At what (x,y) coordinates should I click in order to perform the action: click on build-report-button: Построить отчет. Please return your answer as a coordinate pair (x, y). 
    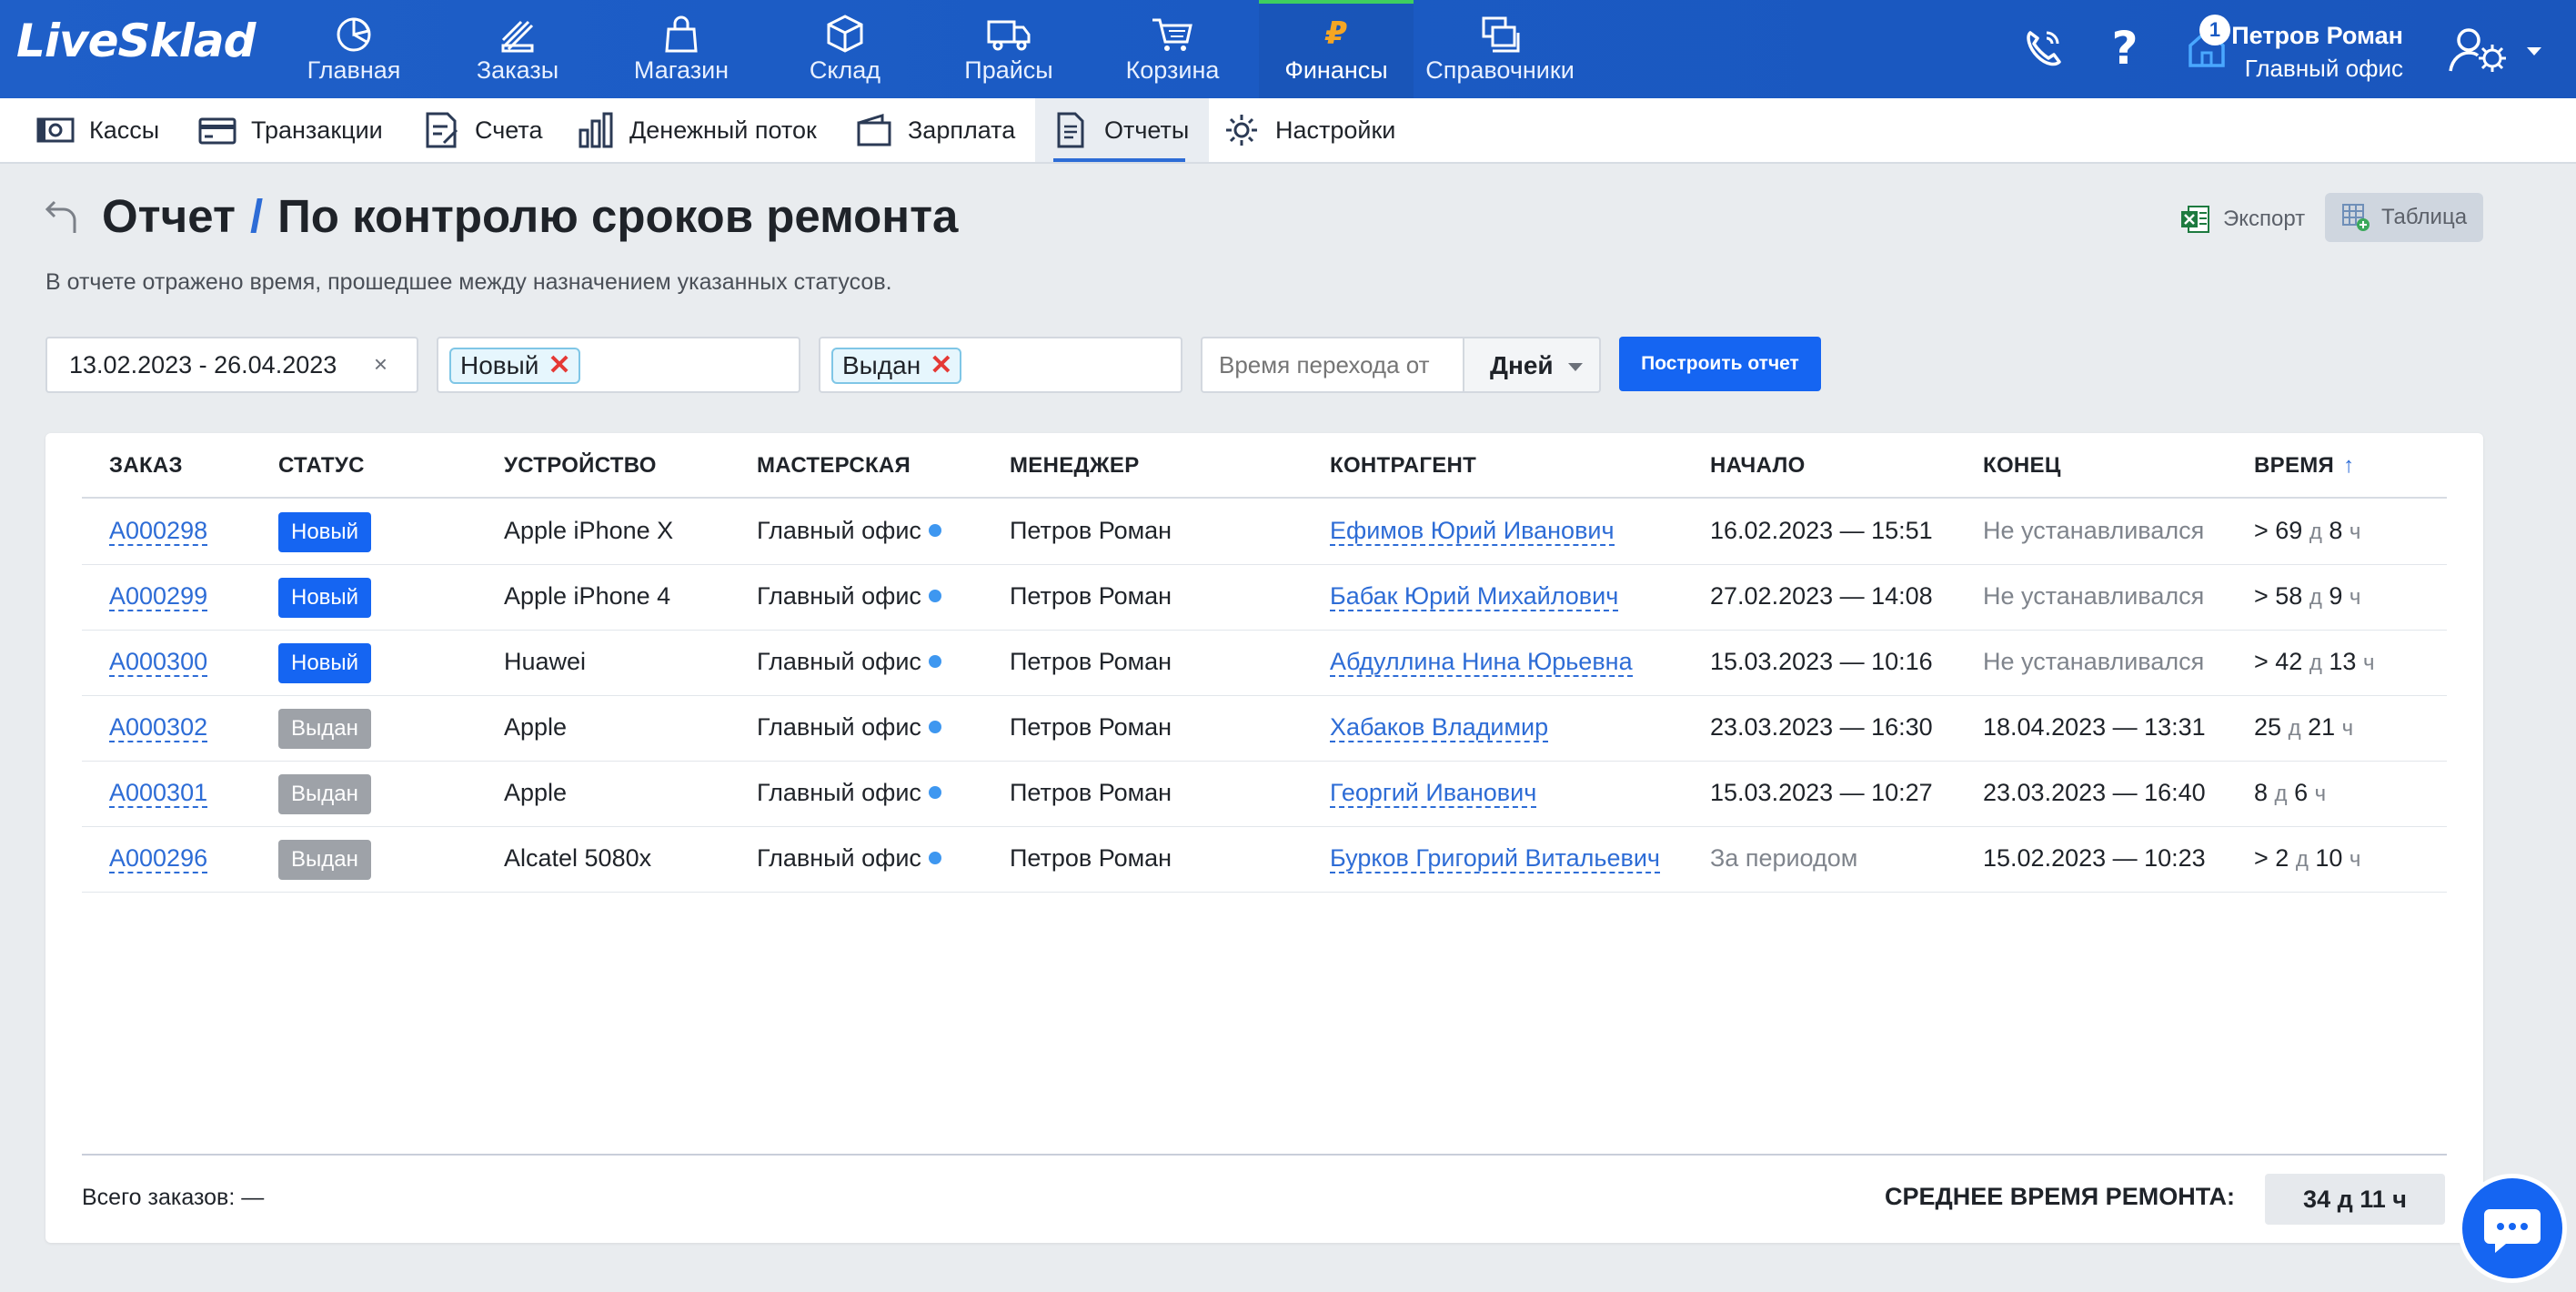
    Looking at the image, I should click on (1720, 364).